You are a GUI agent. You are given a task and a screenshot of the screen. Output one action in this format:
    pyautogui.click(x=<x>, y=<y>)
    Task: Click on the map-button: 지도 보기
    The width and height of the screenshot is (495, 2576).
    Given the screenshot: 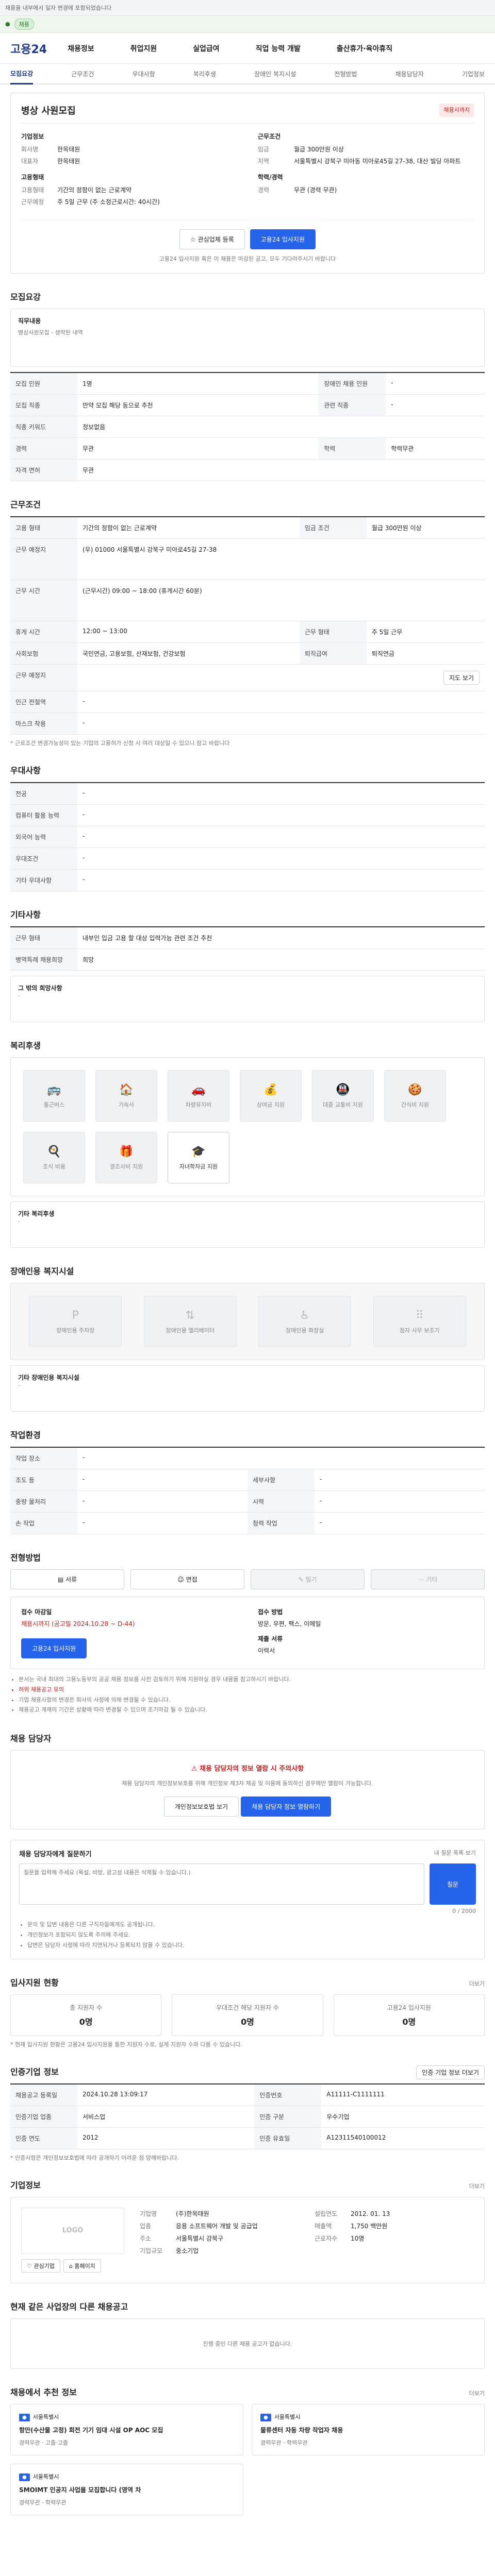 What is the action you would take?
    pyautogui.click(x=461, y=678)
    